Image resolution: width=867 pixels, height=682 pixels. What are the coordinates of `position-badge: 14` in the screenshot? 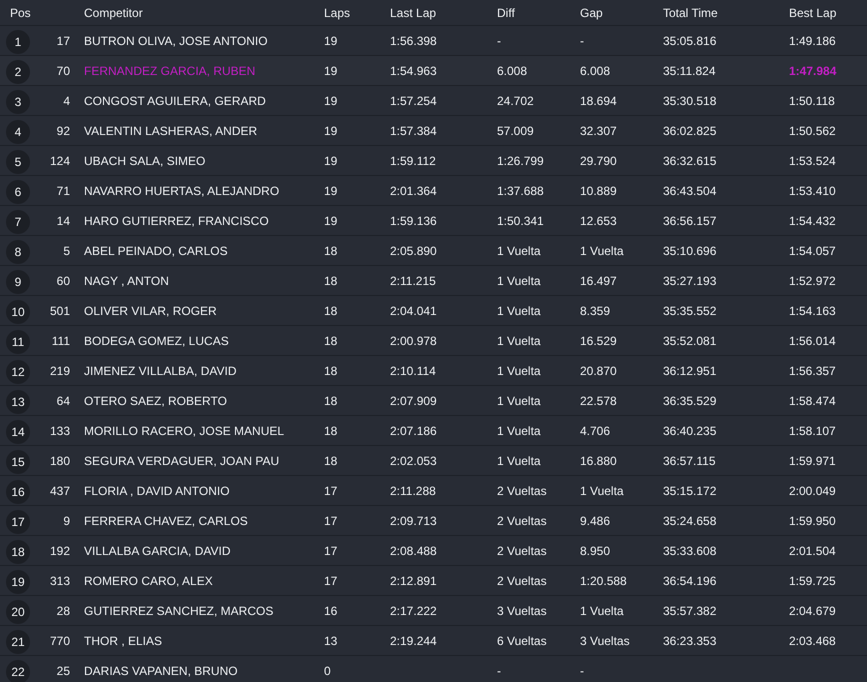 It's located at (18, 432).